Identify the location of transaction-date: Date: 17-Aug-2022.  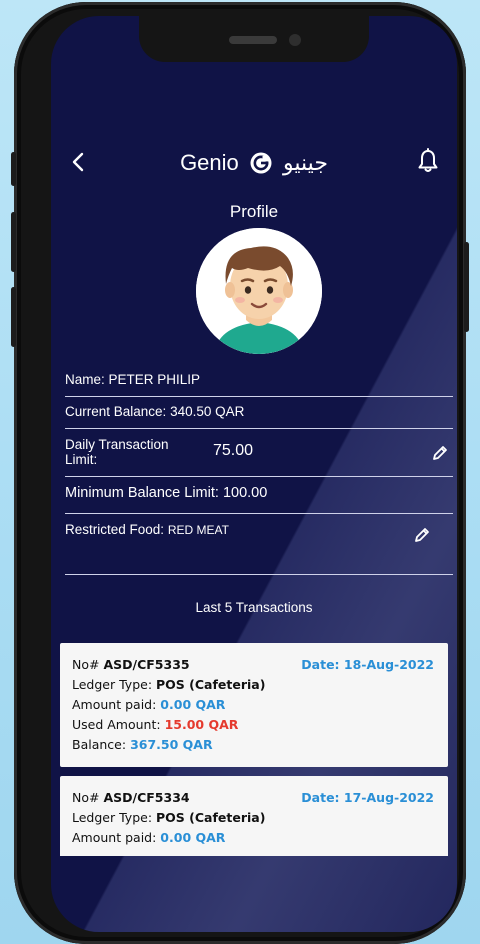
(367, 797).